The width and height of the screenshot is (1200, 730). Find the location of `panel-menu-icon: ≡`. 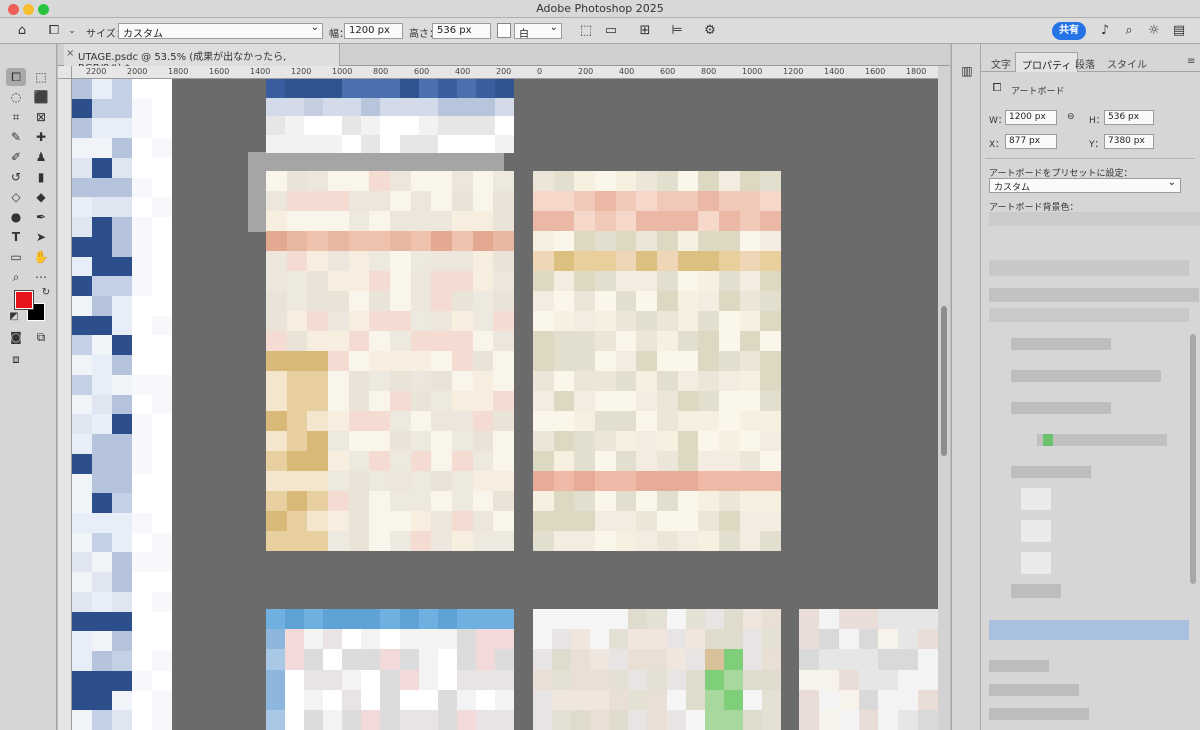

panel-menu-icon: ≡ is located at coordinates (1190, 62).